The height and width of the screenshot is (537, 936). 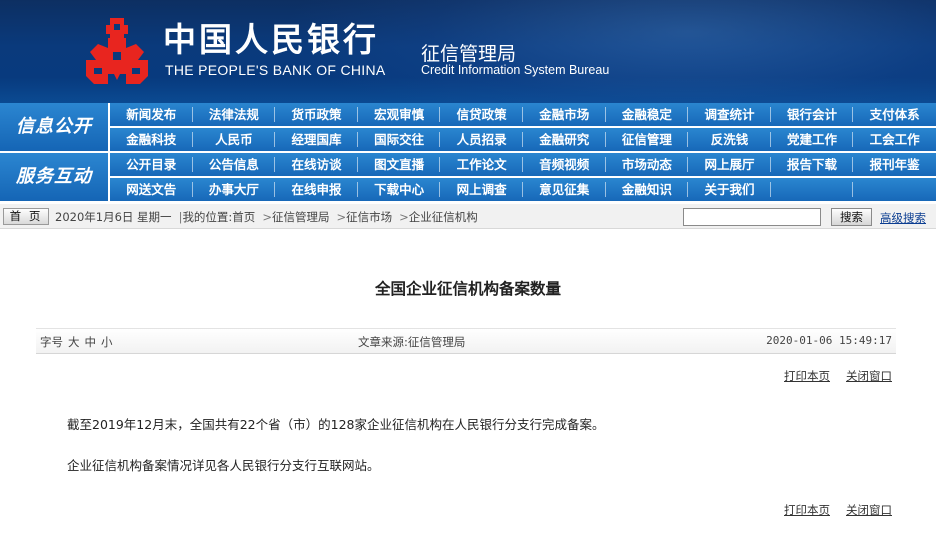 What do you see at coordinates (113, 217) in the screenshot?
I see `current-date: 2020年1月6日 星期一` at bounding box center [113, 217].